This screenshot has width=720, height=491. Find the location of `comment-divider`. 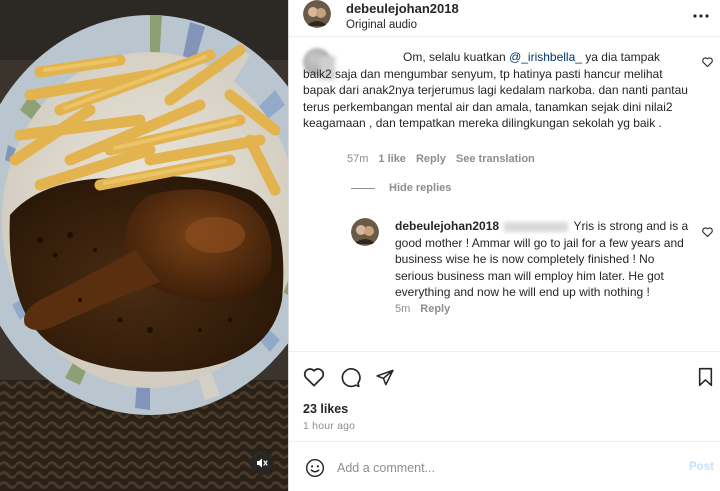

comment-divider is located at coordinates (504, 441).